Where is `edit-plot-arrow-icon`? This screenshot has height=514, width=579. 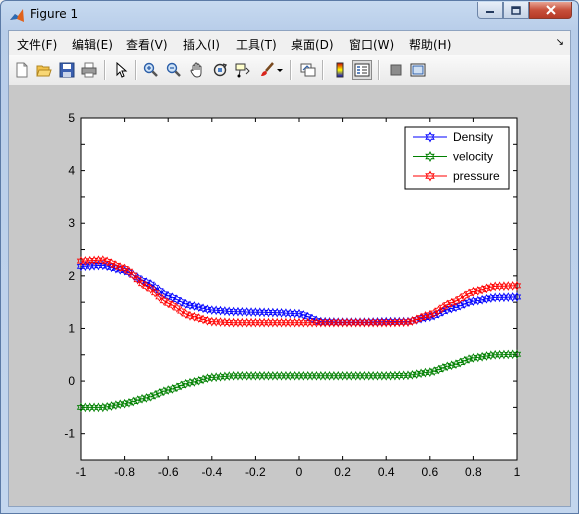
edit-plot-arrow-icon is located at coordinates (121, 70).